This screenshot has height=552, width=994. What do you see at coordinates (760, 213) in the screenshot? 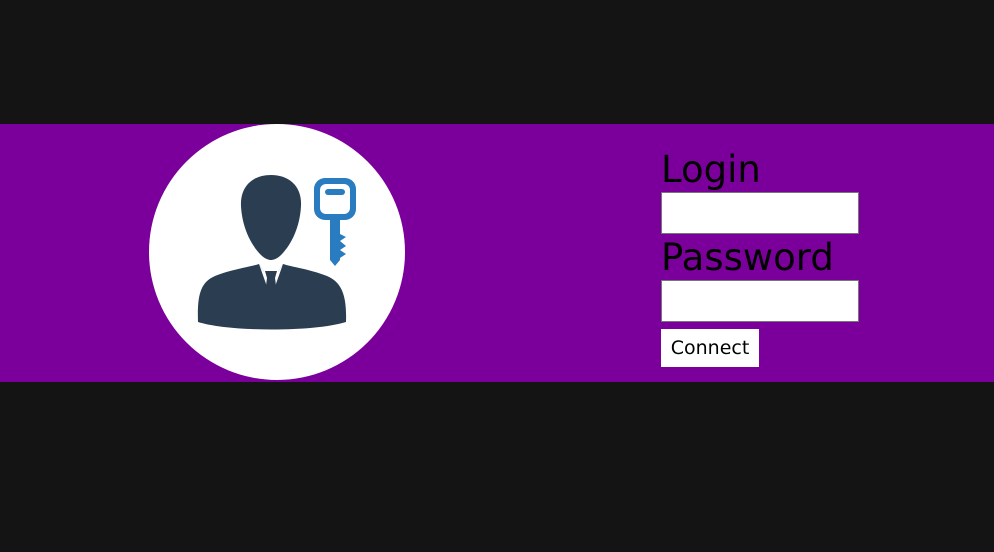
I see `login-input` at bounding box center [760, 213].